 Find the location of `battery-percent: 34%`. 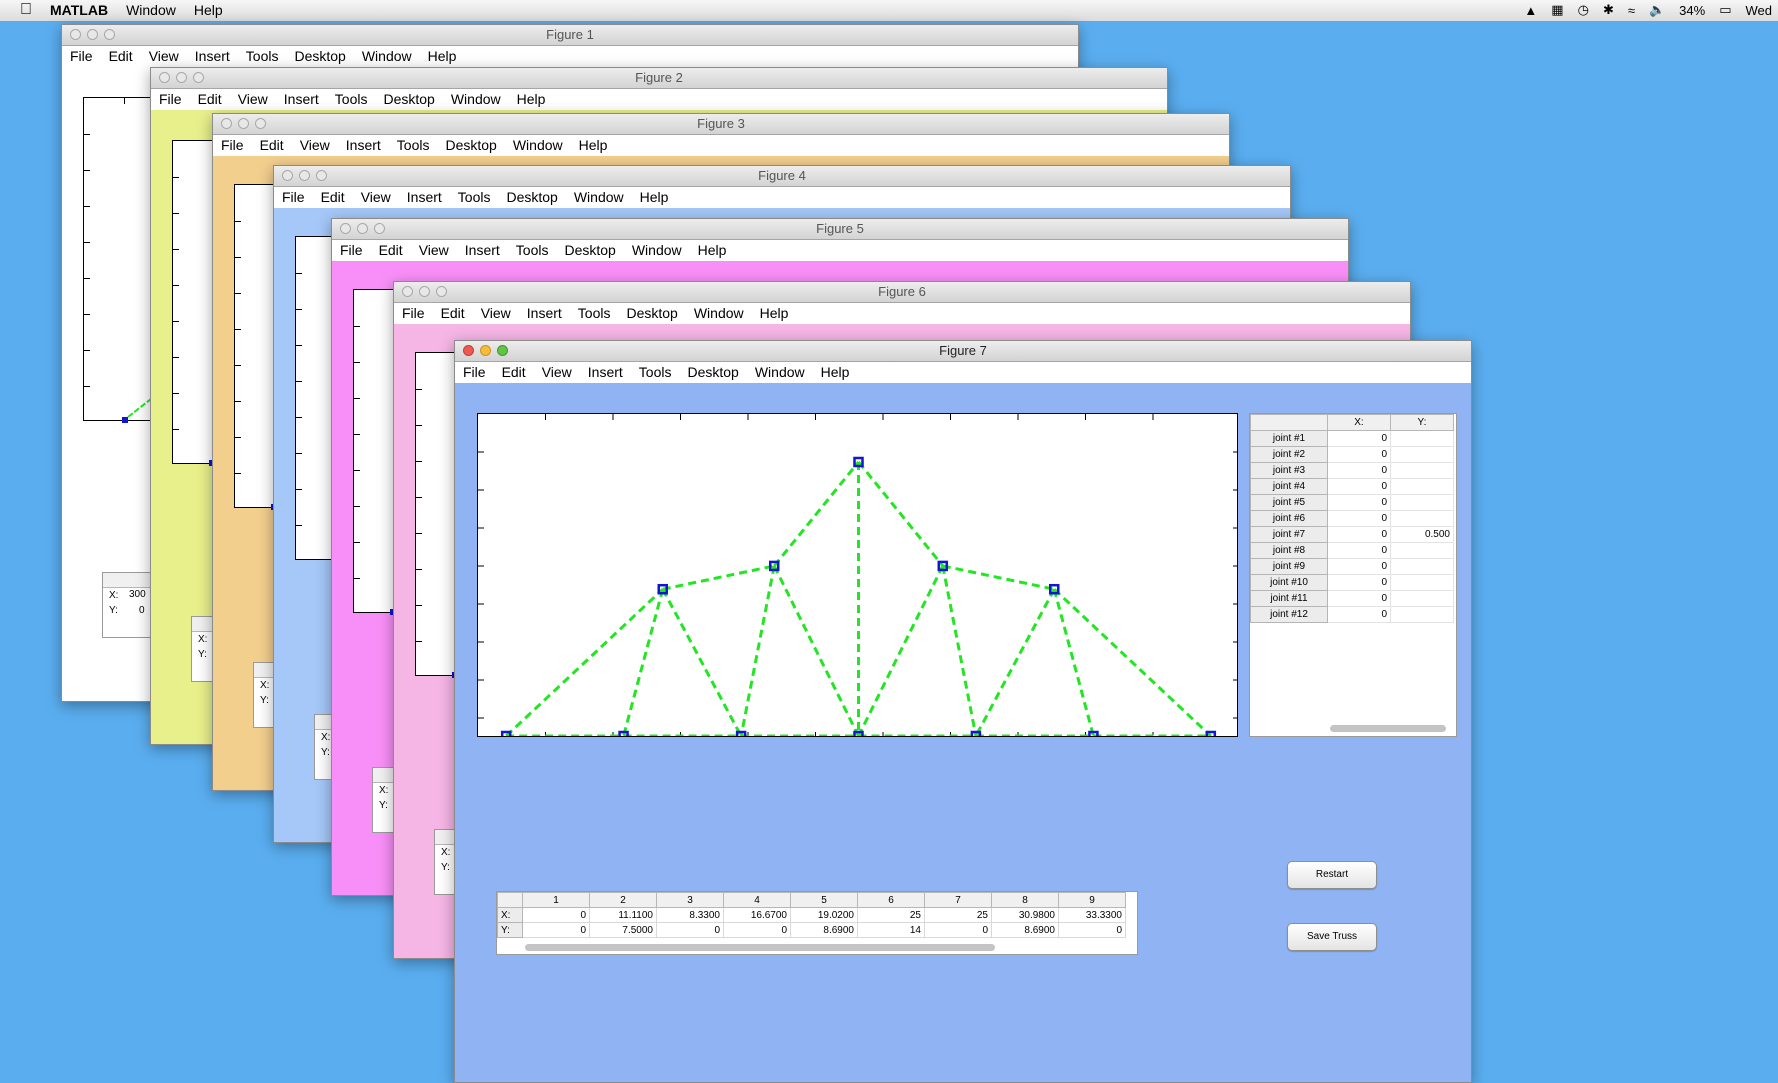

battery-percent: 34% is located at coordinates (1692, 10).